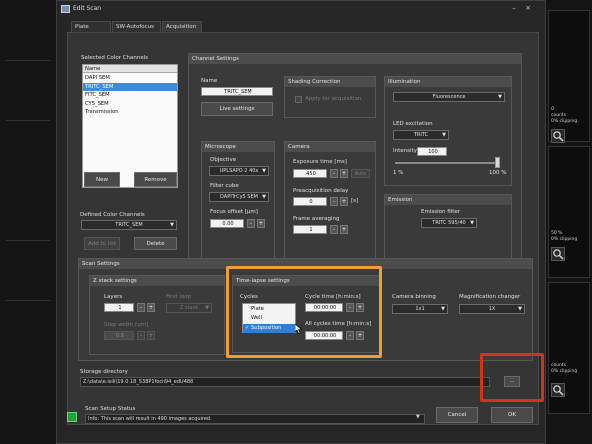 The image size is (592, 444). Describe the element at coordinates (261, 223) in the screenshot. I see `focus-increment-button: +` at that location.